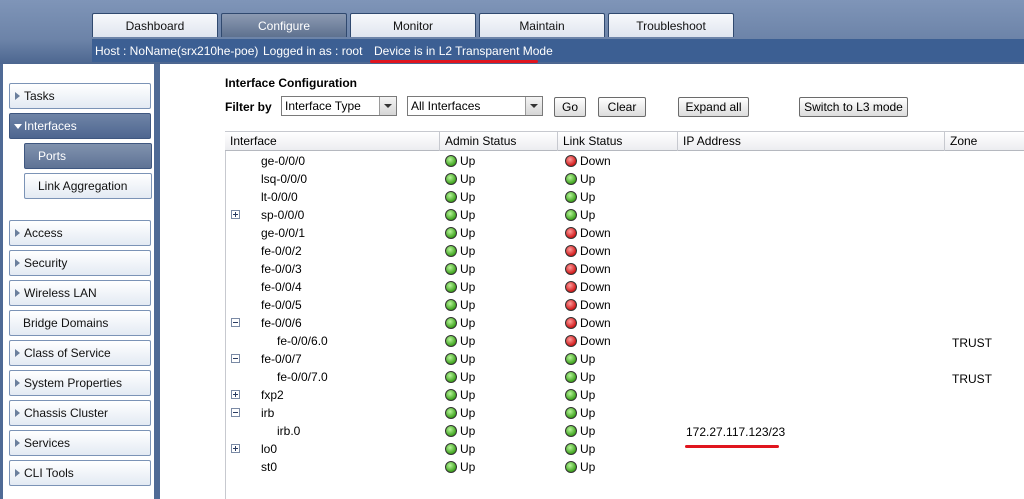  I want to click on column-header-link-status: Link Status, so click(618, 141).